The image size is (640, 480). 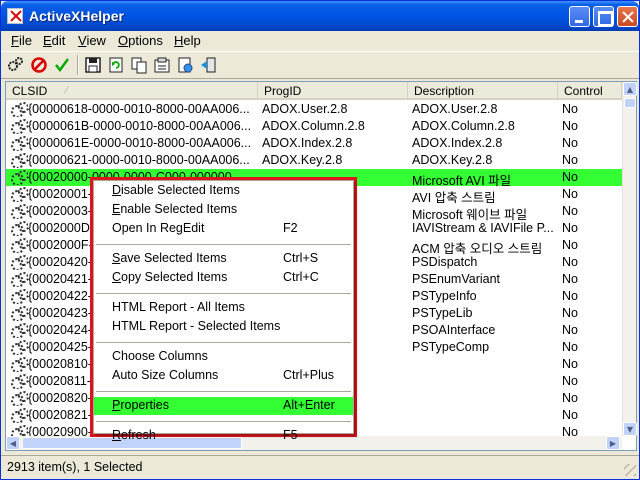 What do you see at coordinates (579, 16) in the screenshot?
I see `minimize-button` at bounding box center [579, 16].